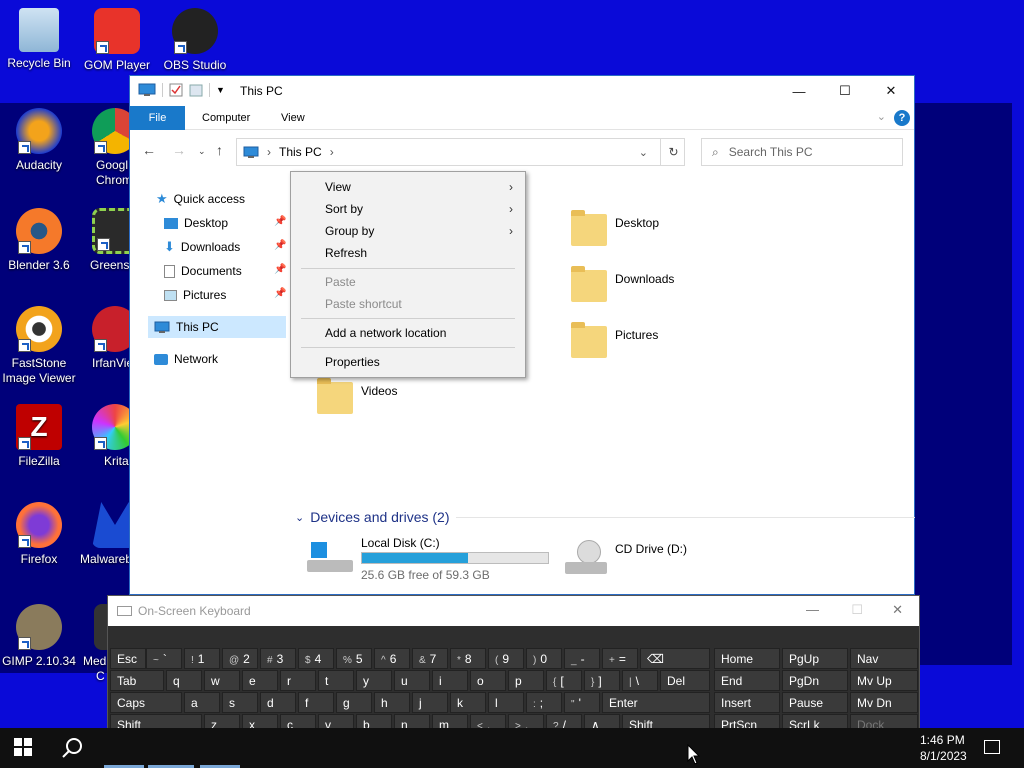 Image resolution: width=1024 pixels, height=768 pixels. I want to click on key-: " ', so click(582, 702).